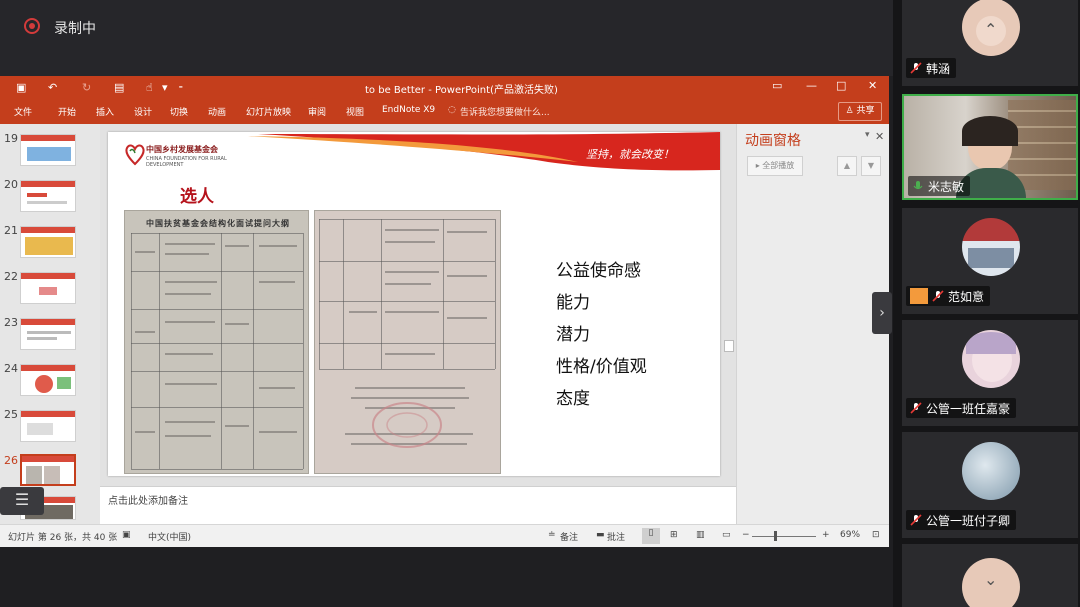  I want to click on person-icon: ♙, so click(849, 111).